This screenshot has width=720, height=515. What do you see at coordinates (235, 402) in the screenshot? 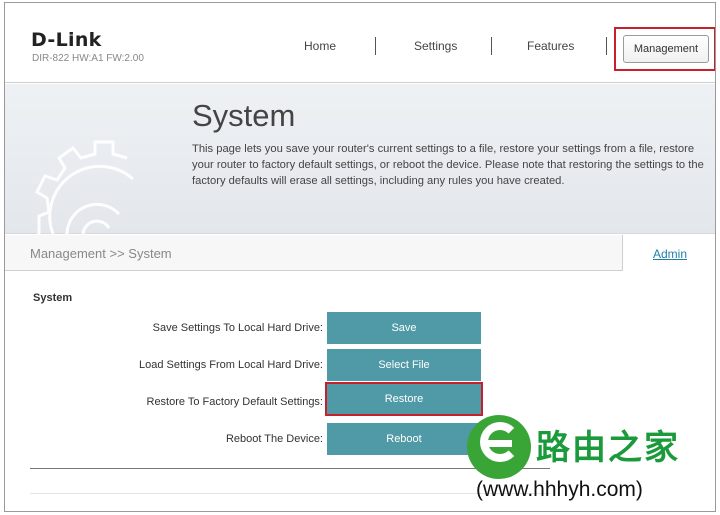
I see `restore-defaults-label: Restore To Factory Default Settings:` at bounding box center [235, 402].